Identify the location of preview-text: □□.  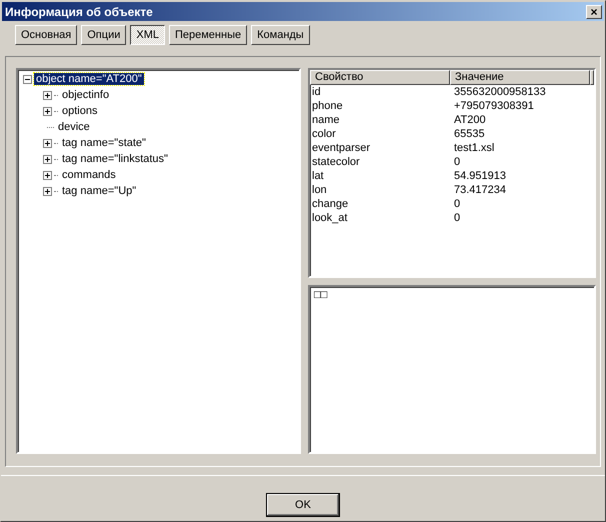
(321, 295).